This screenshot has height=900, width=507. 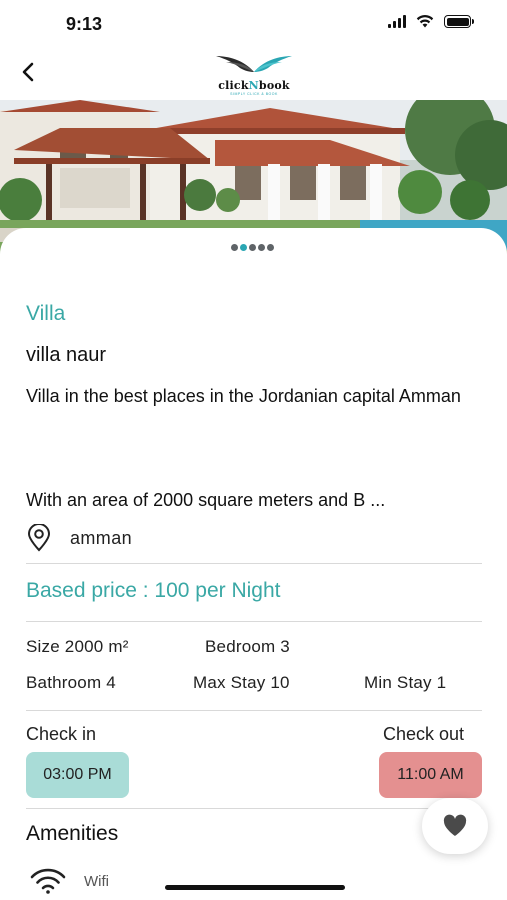 What do you see at coordinates (39, 538) in the screenshot?
I see `location-pin-icon` at bounding box center [39, 538].